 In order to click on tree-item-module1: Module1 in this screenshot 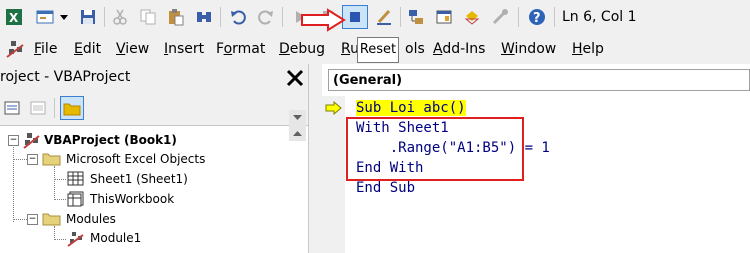, I will do `click(115, 238)`.